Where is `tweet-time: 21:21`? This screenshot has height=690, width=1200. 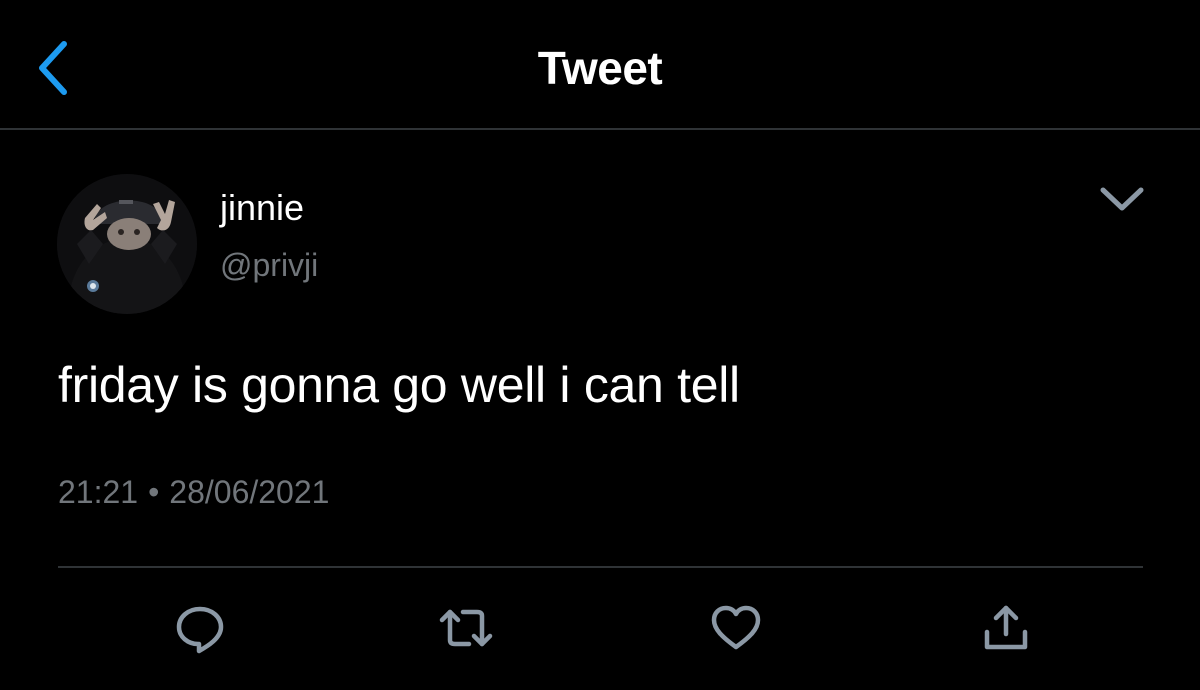 tweet-time: 21:21 is located at coordinates (98, 492).